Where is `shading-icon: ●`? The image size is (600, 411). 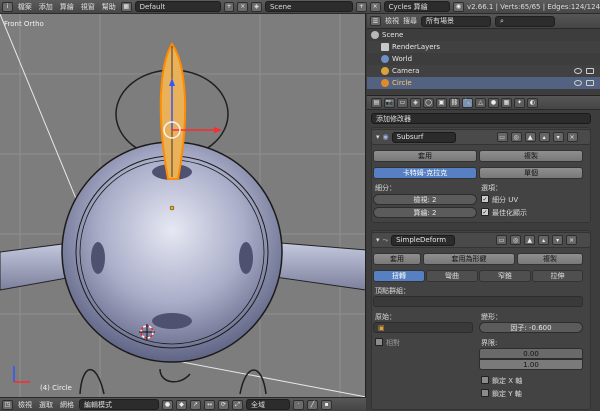
shading-icon: ● is located at coordinates (167, 404).